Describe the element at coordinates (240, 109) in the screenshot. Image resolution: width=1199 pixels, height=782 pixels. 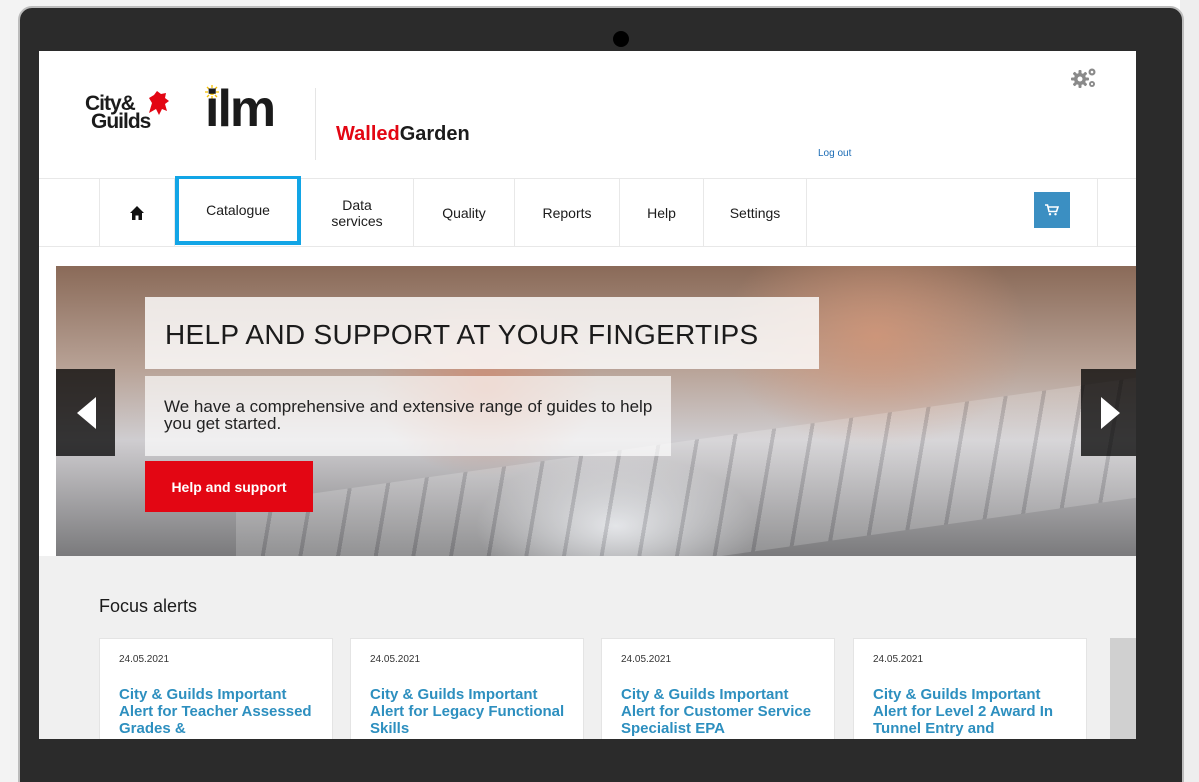
I see `ilm-logo: ilm` at that location.